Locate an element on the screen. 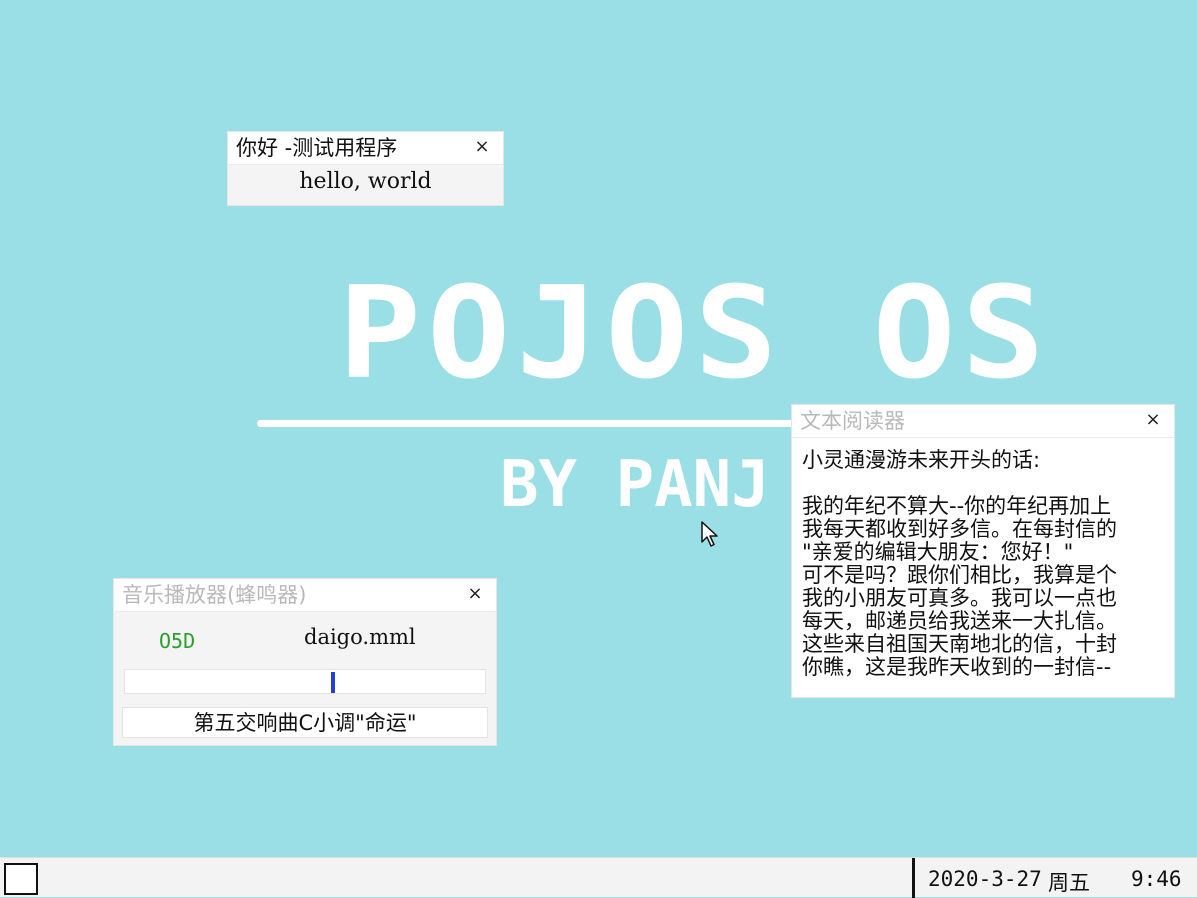 The width and height of the screenshot is (1197, 898). clock-date: 2020-3-27 is located at coordinates (985, 879).